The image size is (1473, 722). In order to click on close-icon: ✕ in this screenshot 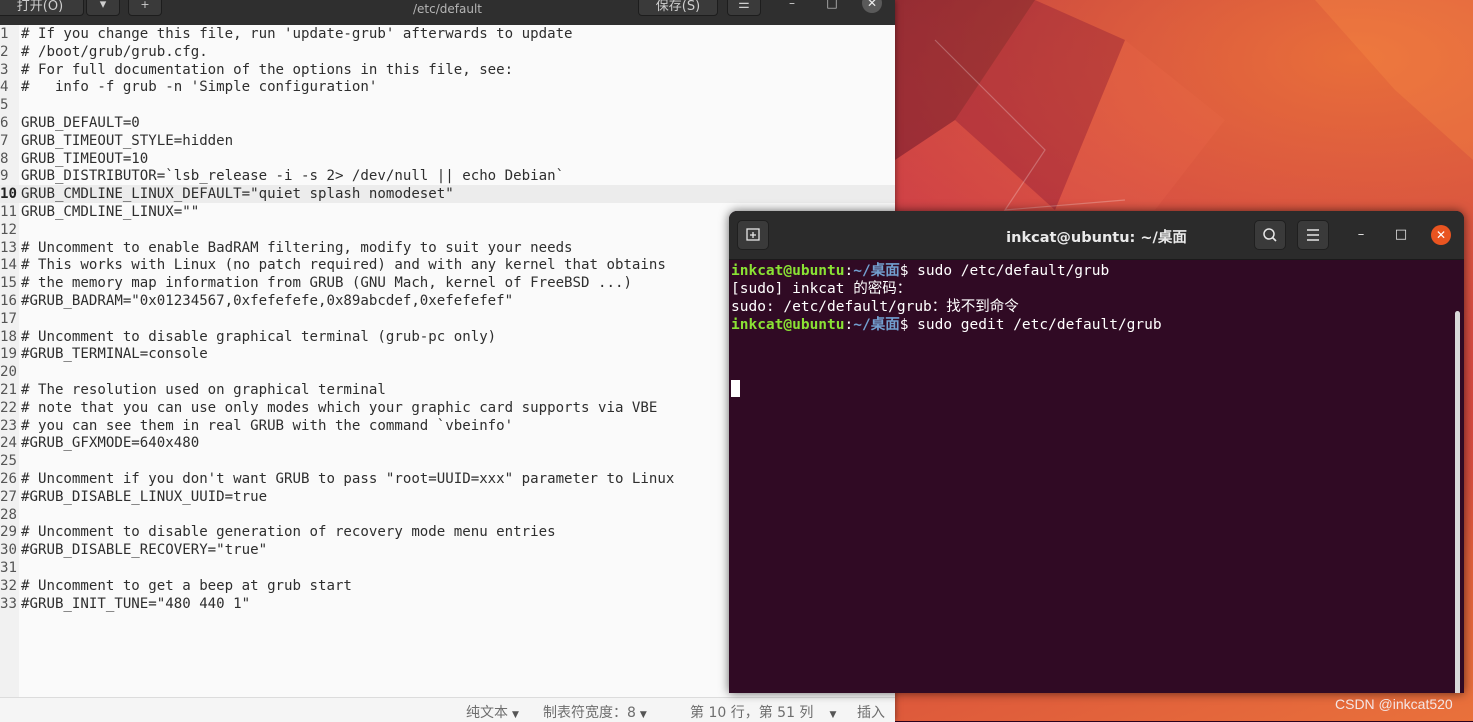, I will do `click(1441, 235)`.